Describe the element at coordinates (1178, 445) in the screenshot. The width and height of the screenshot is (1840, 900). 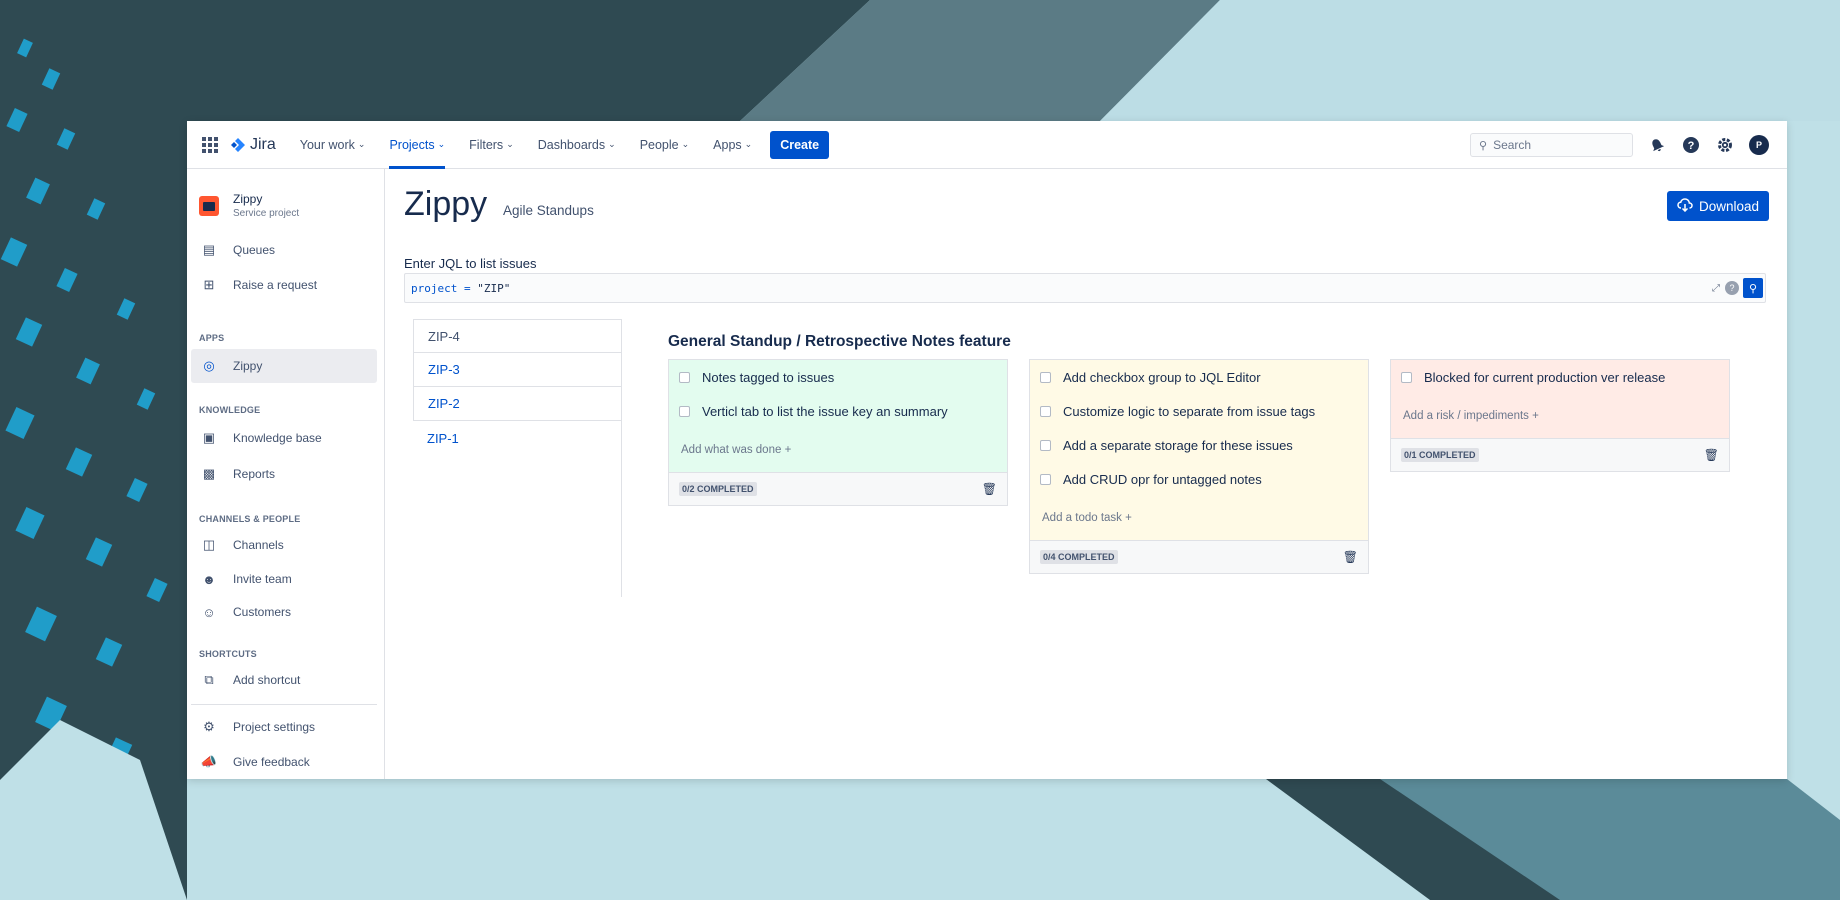
I see `task-label: Add a separate storage for these issues` at that location.